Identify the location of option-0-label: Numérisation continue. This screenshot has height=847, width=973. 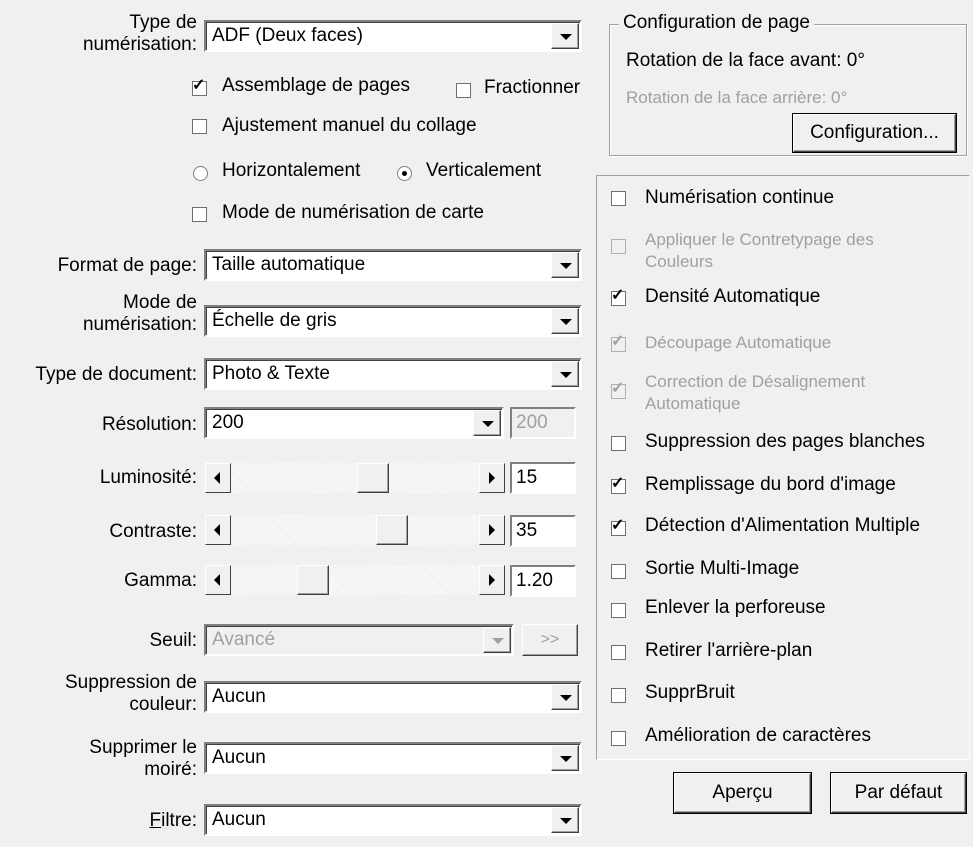
(739, 198).